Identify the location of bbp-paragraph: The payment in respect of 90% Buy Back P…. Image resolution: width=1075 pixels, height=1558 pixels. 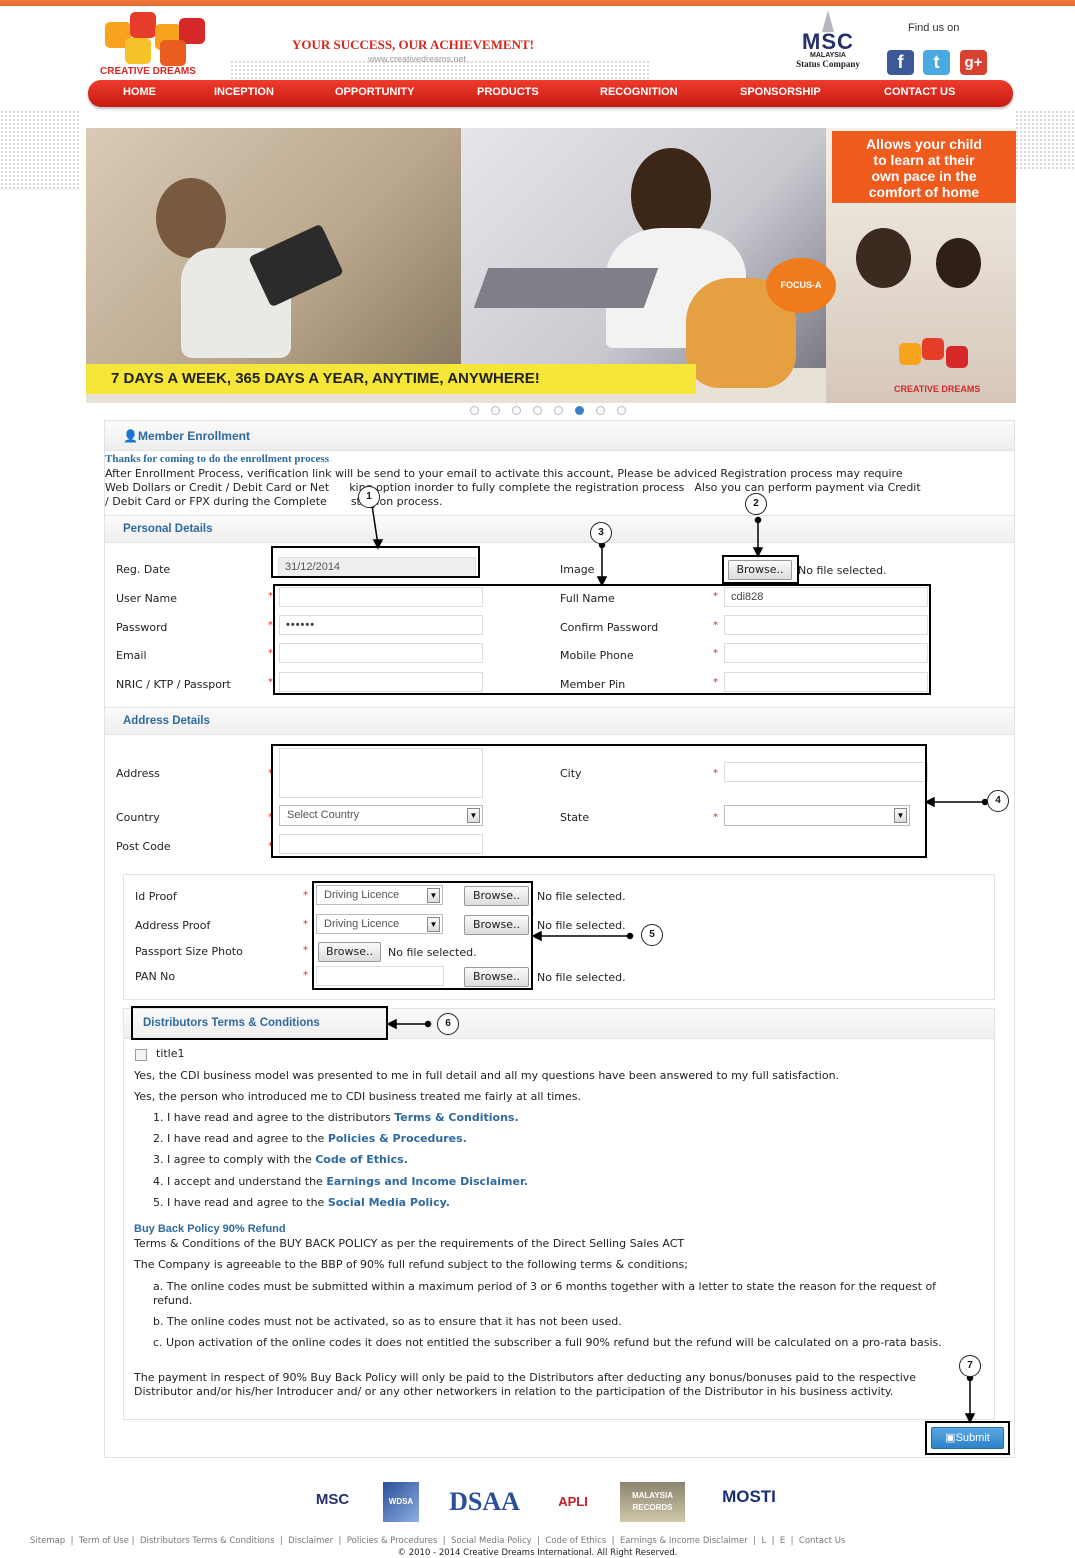
(525, 1384).